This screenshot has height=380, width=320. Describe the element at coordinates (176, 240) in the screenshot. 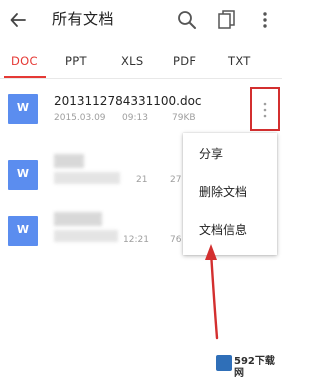

I see `file-size: 76` at that location.